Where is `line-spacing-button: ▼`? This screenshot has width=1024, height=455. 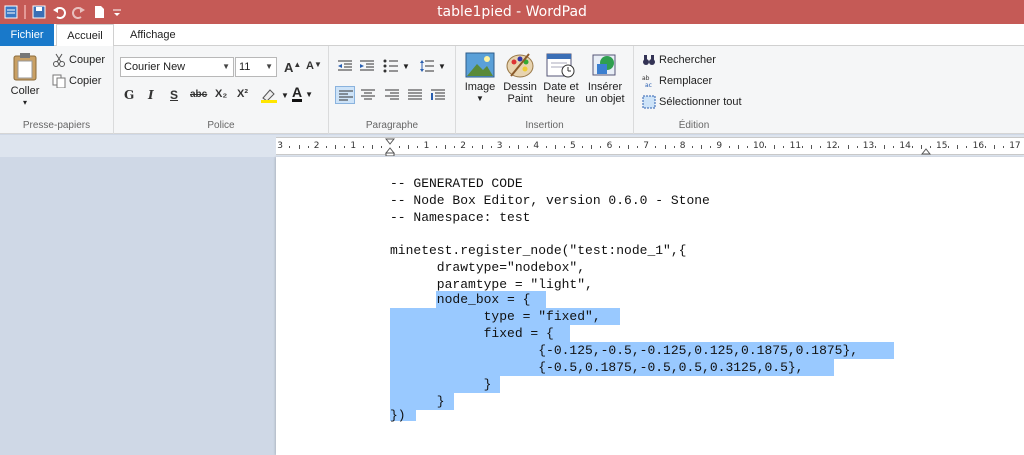
line-spacing-button: ▼ is located at coordinates (432, 66).